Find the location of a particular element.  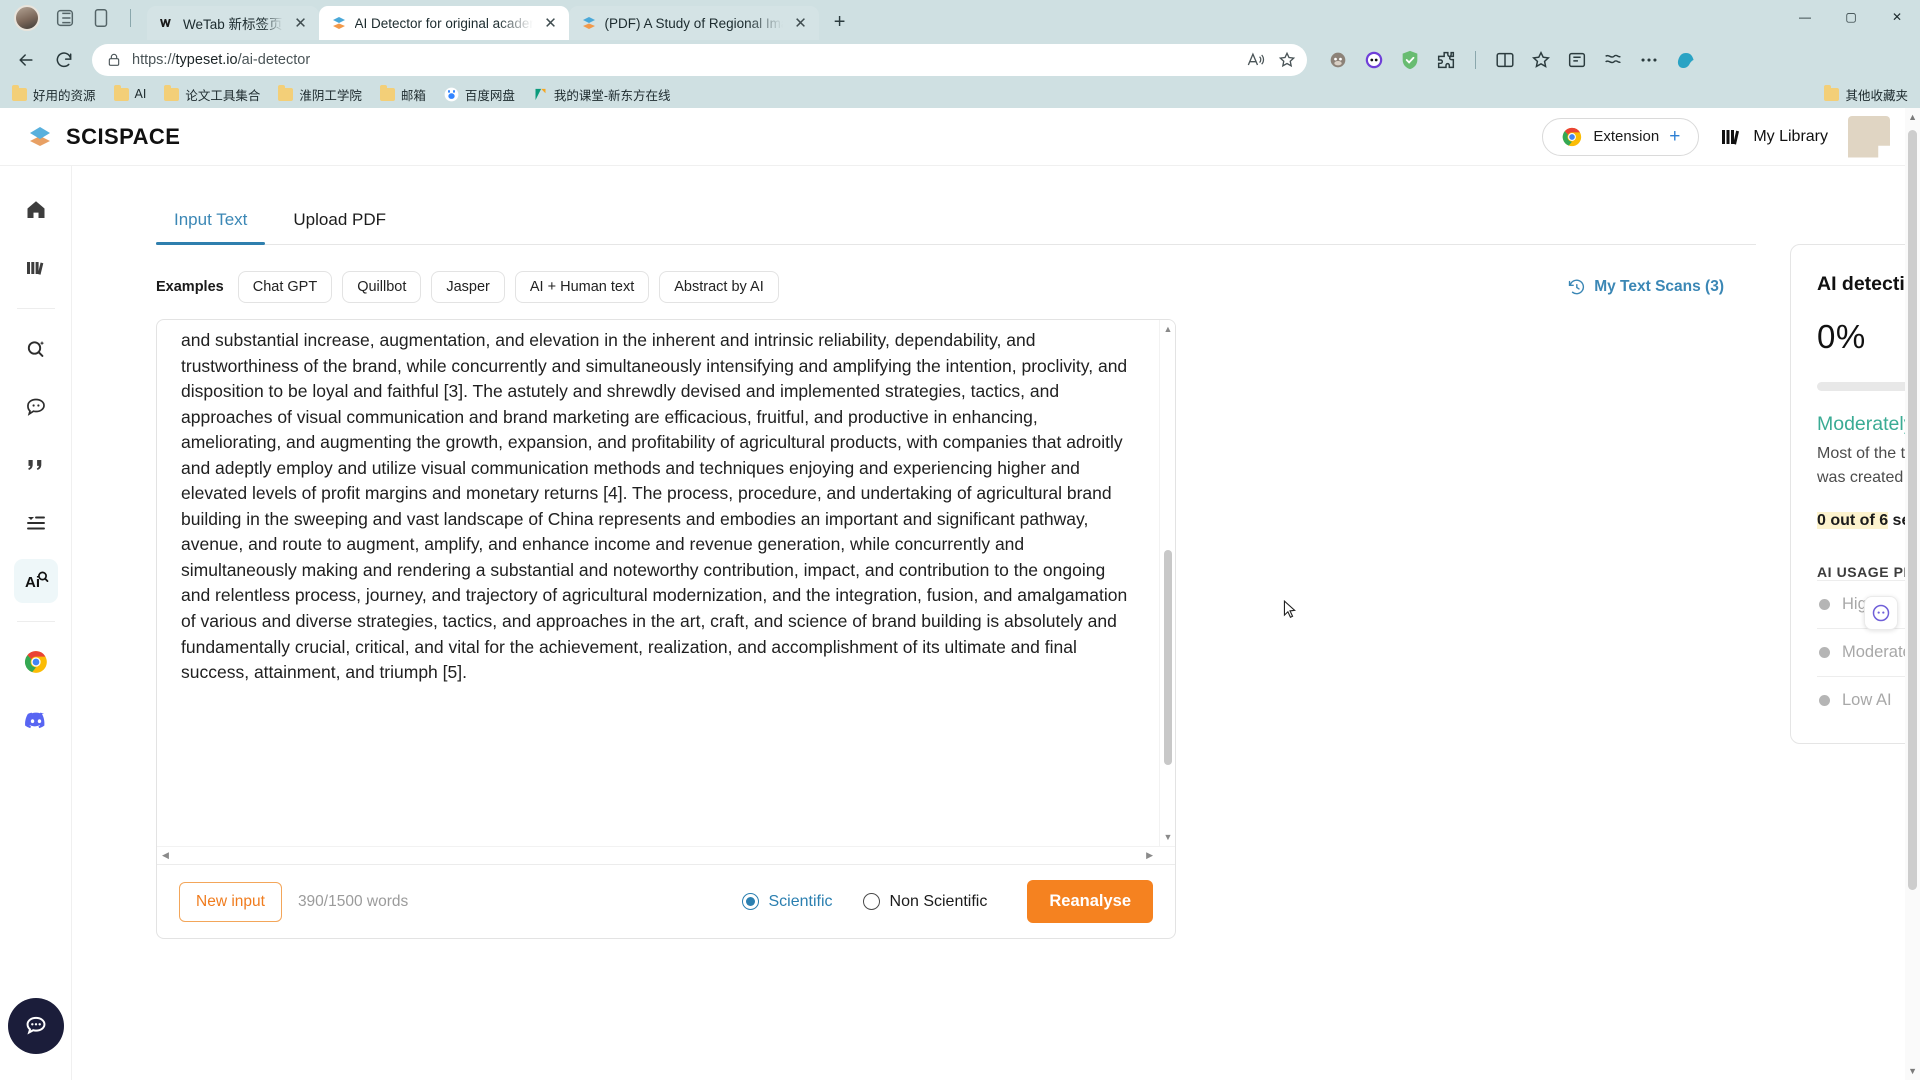

star-icon is located at coordinates (1287, 60).